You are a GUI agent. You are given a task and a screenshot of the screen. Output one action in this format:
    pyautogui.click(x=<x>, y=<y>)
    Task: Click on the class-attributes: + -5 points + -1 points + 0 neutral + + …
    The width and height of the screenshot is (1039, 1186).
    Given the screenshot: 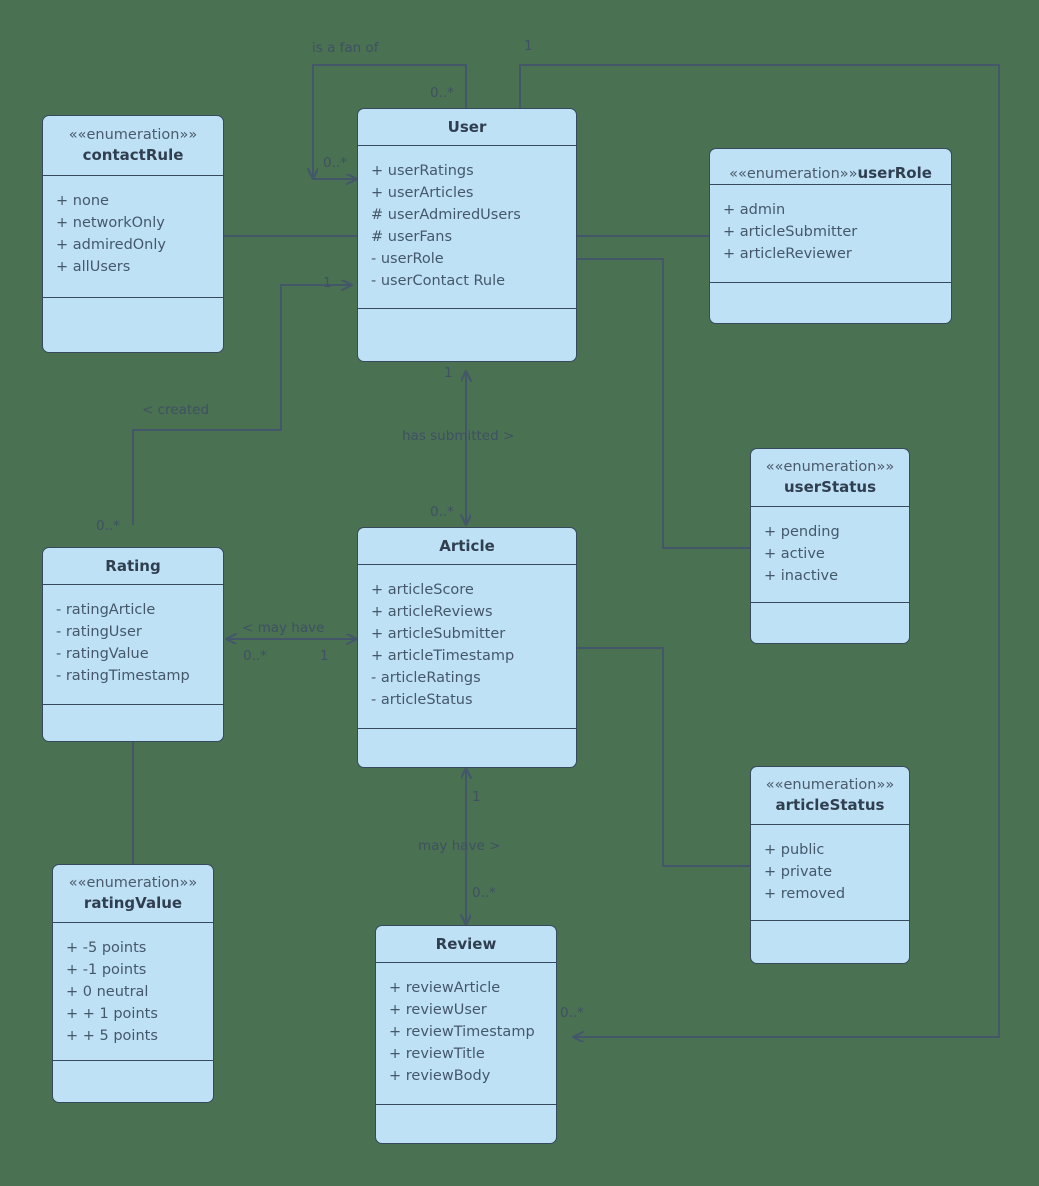 What is the action you would take?
    pyautogui.click(x=133, y=992)
    